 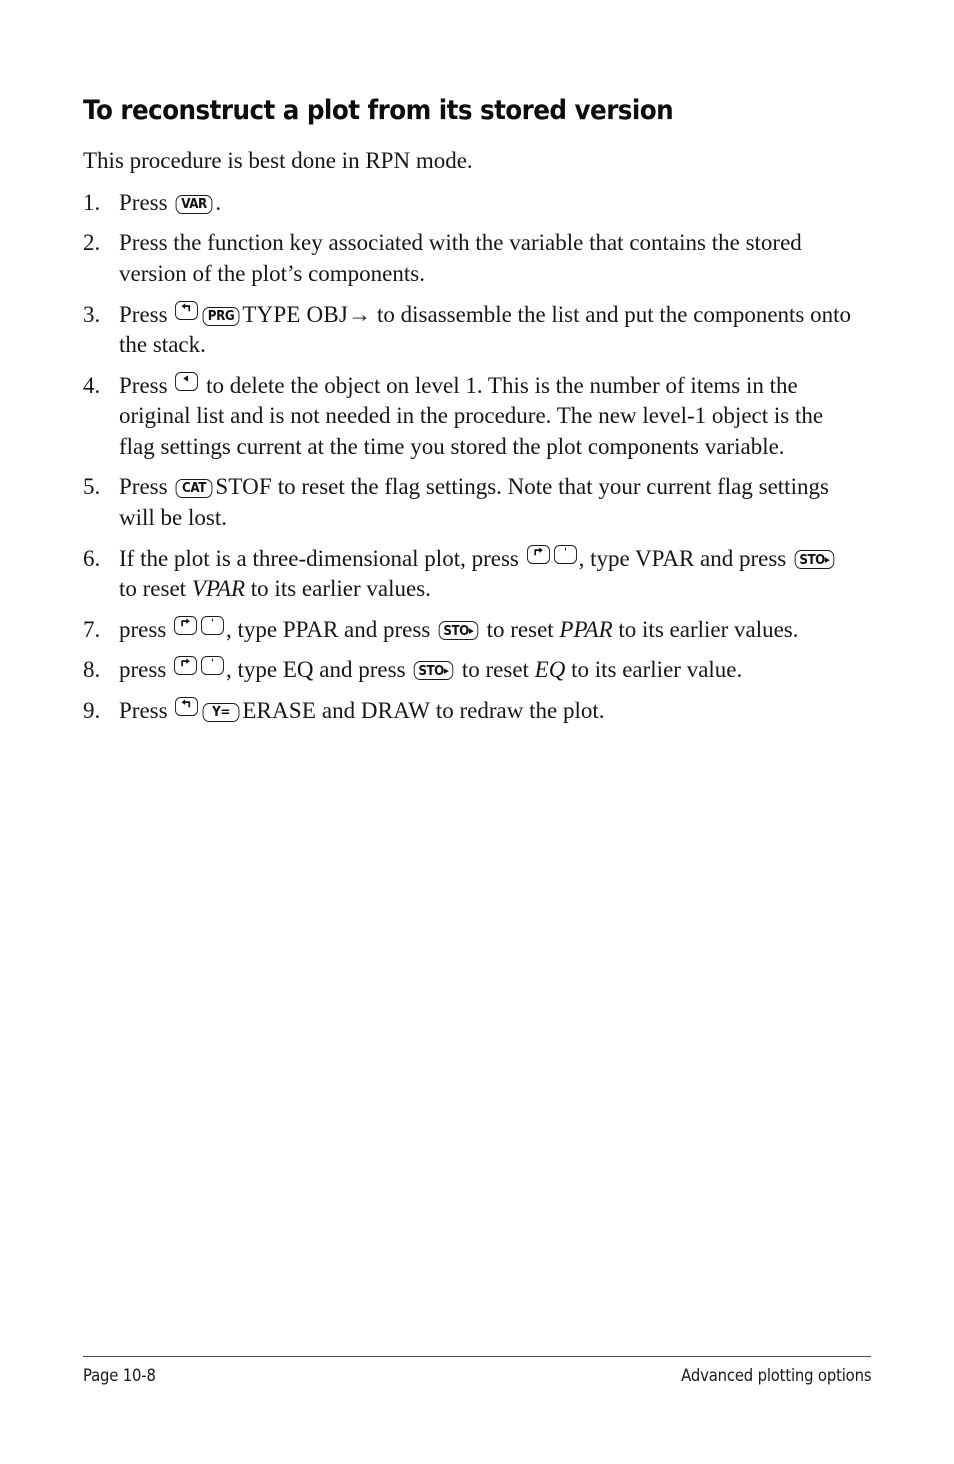 I want to click on section-title-label: Advanced plotting options, so click(x=775, y=1375).